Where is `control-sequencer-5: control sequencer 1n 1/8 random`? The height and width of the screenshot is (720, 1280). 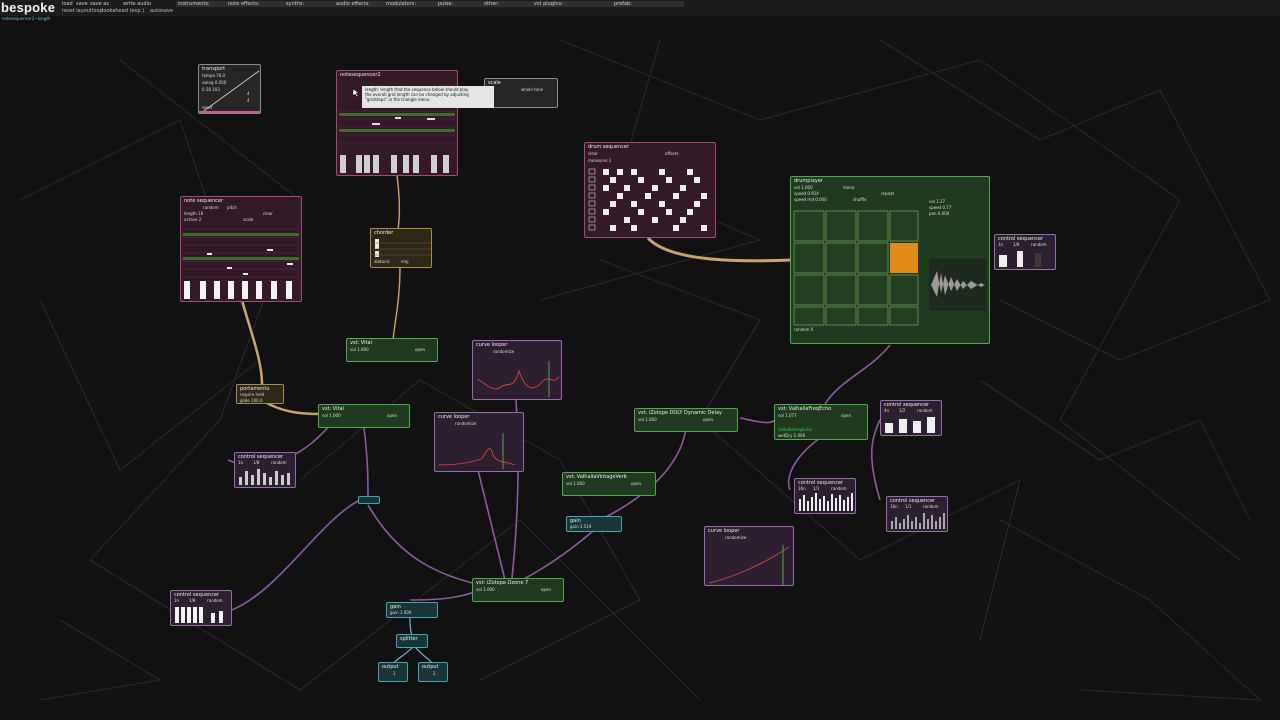
control-sequencer-5: control sequencer 1n 1/8 random is located at coordinates (265, 470).